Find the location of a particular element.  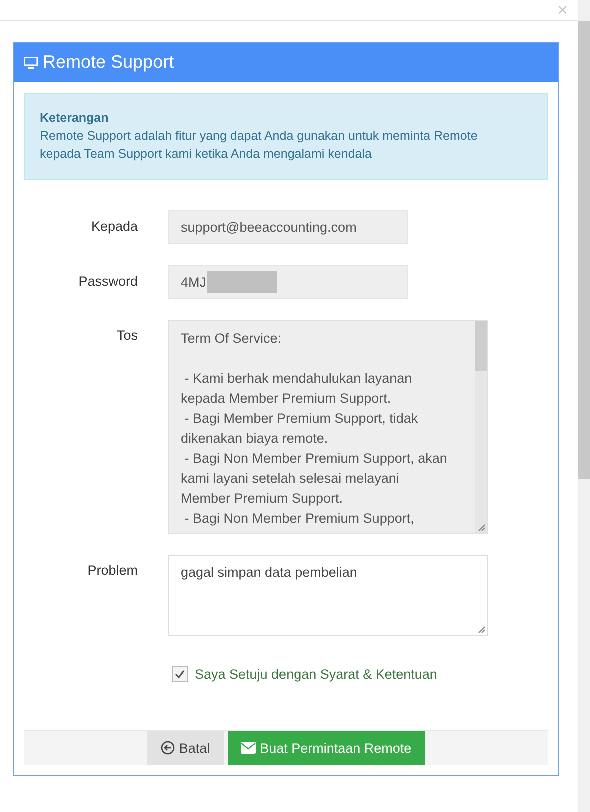

checkmark-icon is located at coordinates (180, 674).